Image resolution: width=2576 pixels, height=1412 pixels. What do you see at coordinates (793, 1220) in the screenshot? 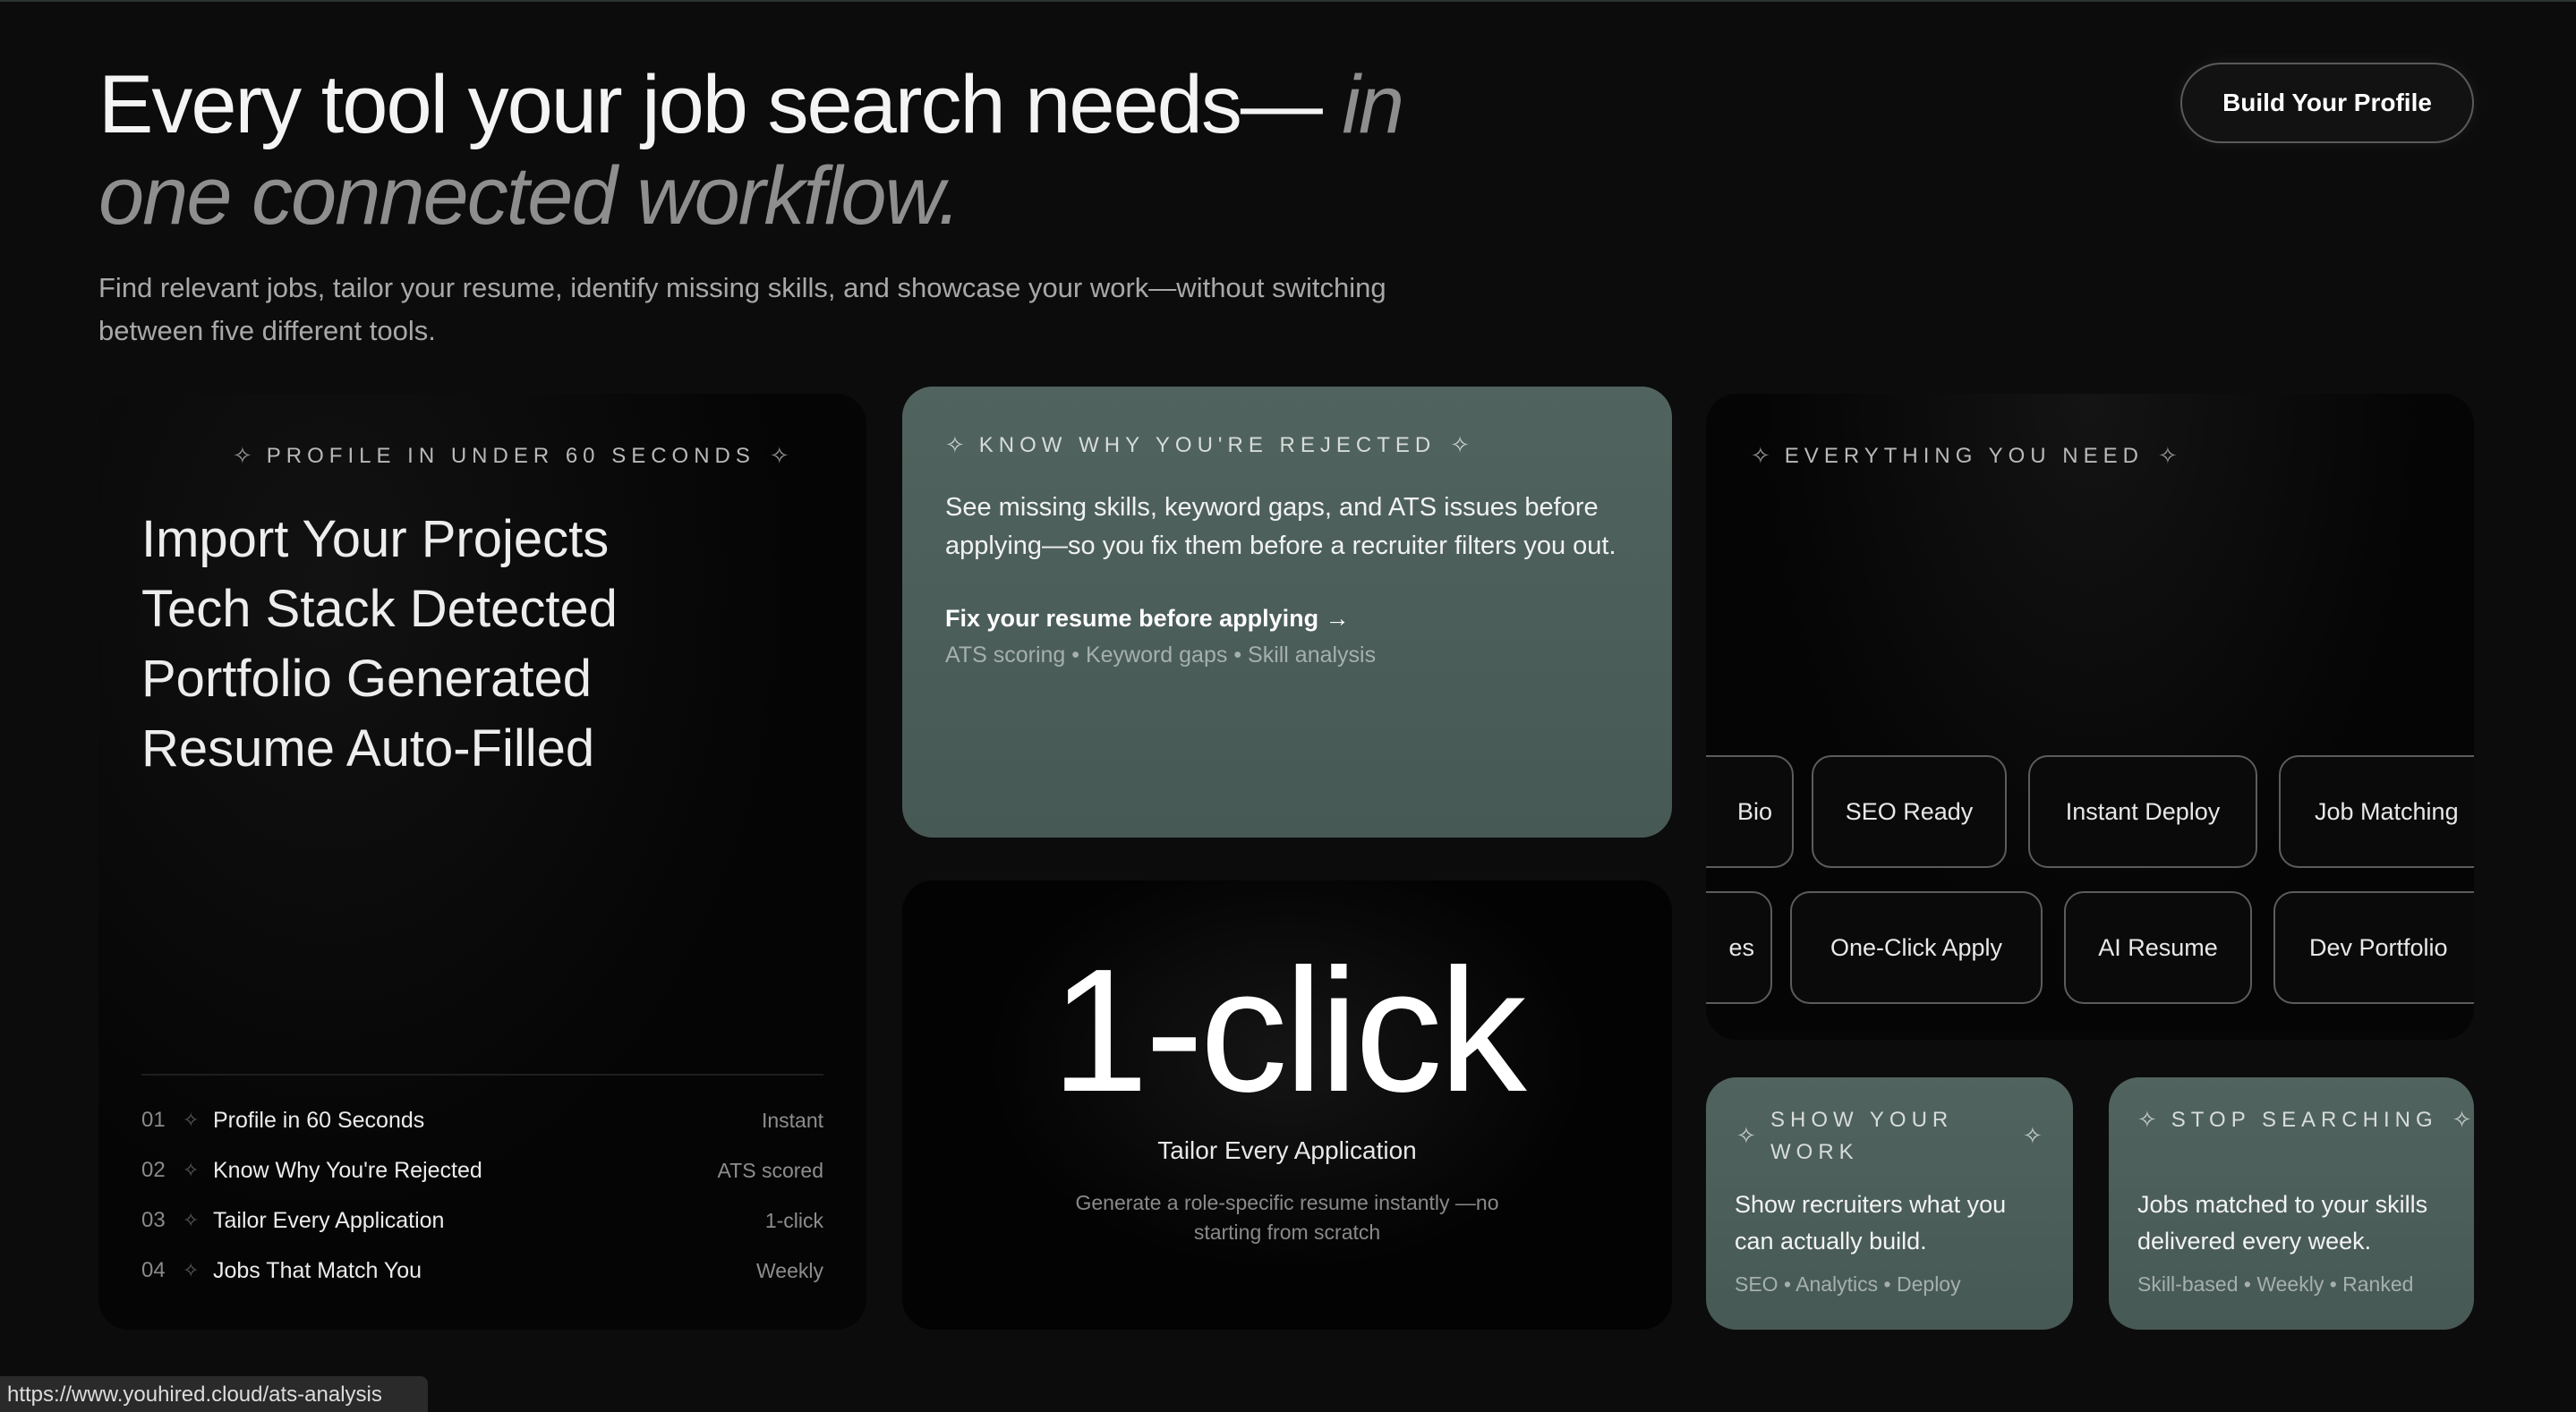
I see `feature-tag: 1-click` at bounding box center [793, 1220].